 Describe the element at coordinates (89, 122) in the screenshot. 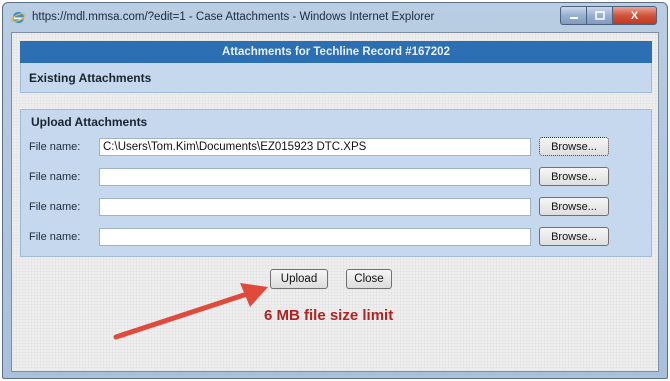

I see `upload-attachments-title: Upload Attachments` at that location.